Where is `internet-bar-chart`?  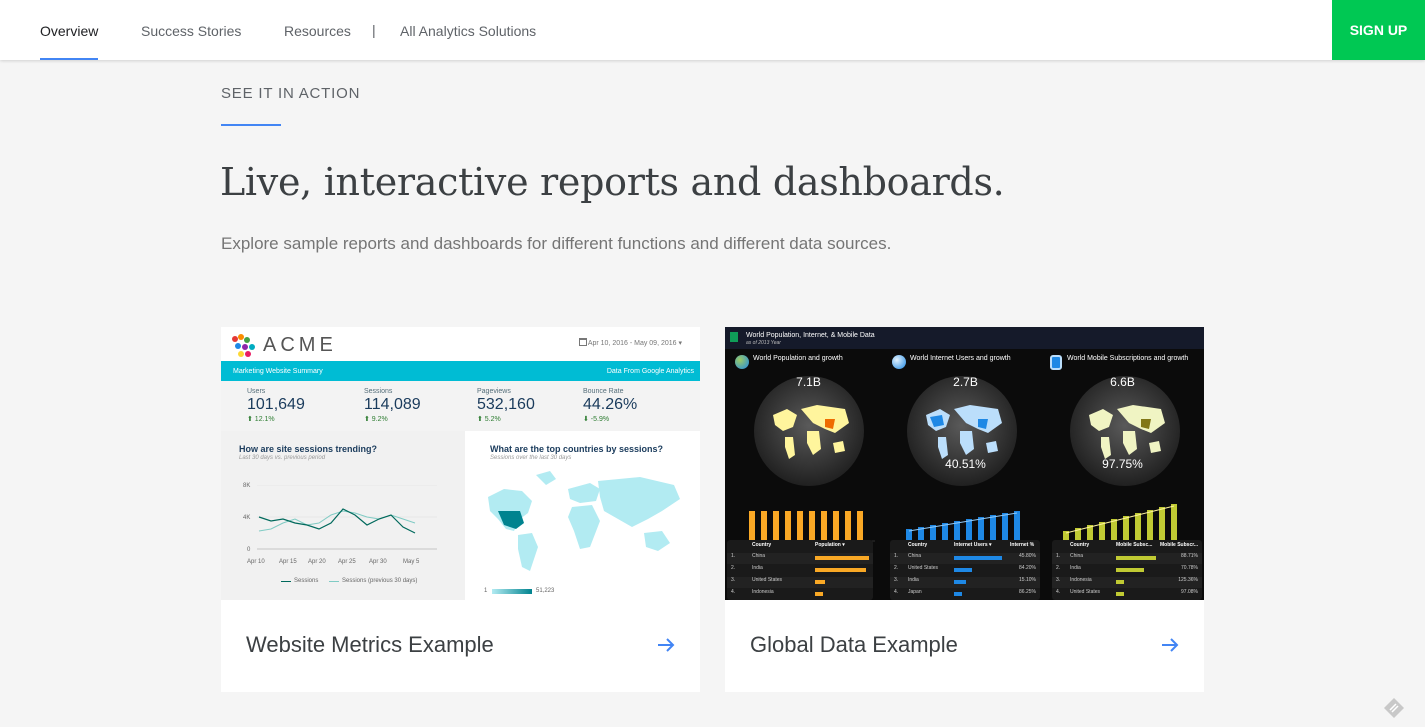
internet-bar-chart is located at coordinates (967, 526).